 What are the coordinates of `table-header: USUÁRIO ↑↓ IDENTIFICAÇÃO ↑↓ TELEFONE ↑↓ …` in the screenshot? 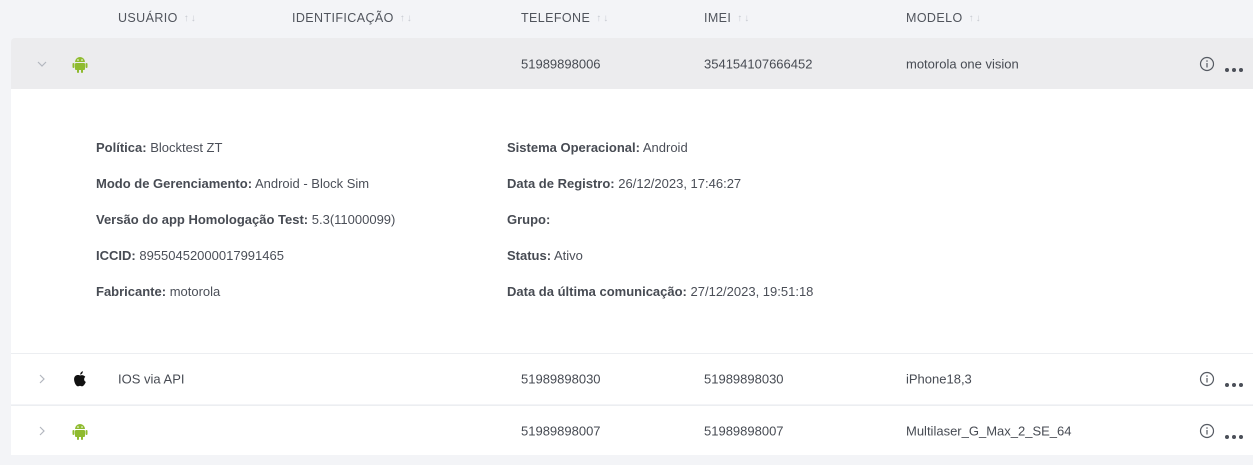 It's located at (626, 19).